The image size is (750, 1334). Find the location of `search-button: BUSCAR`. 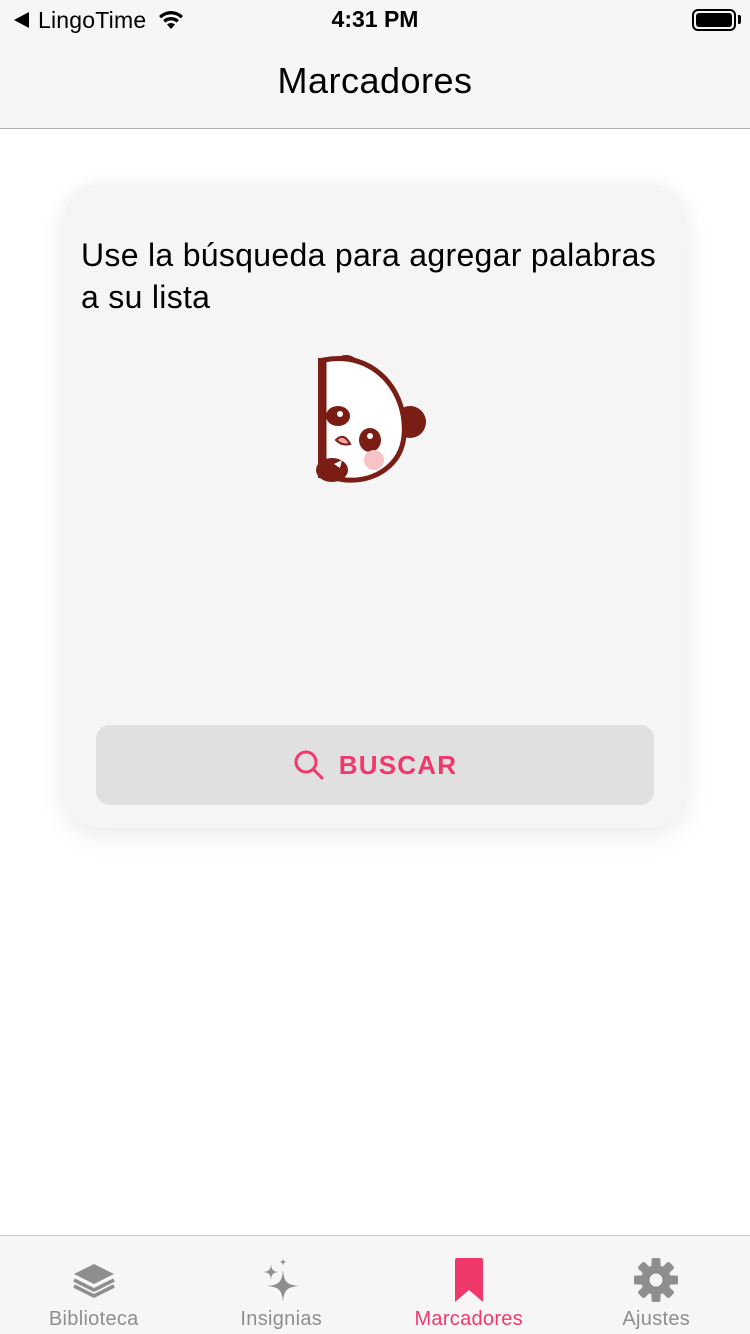

search-button: BUSCAR is located at coordinates (375, 765).